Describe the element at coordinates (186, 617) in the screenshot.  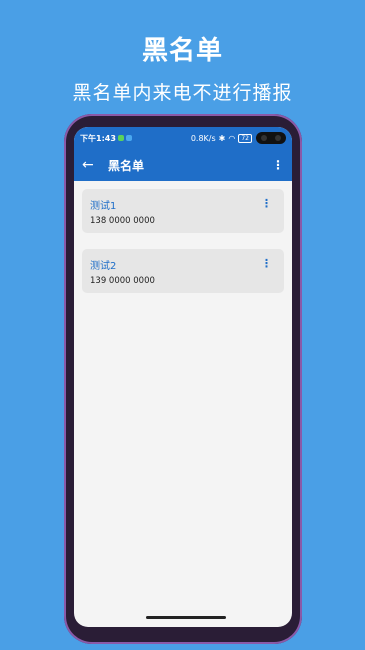
I see `home-indicator` at that location.